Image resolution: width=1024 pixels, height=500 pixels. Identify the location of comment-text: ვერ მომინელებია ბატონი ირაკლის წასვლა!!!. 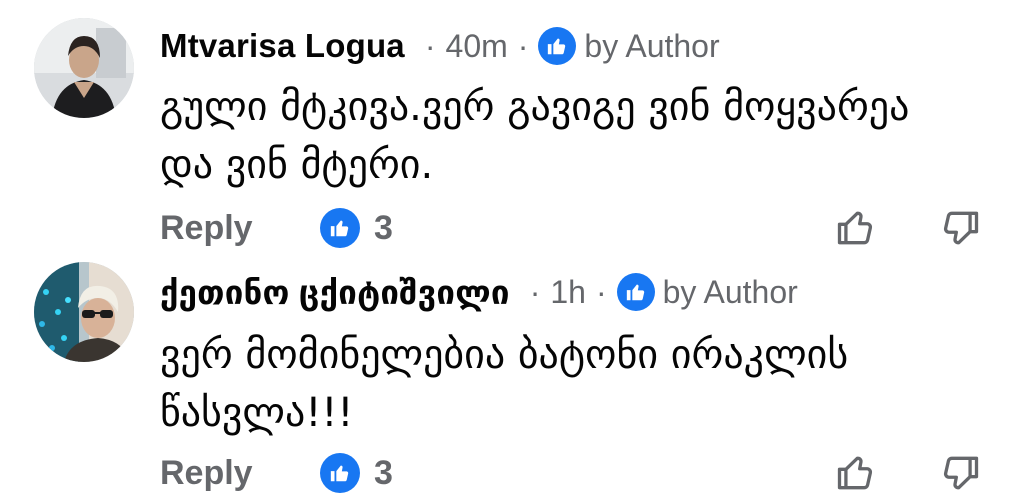
(504, 384).